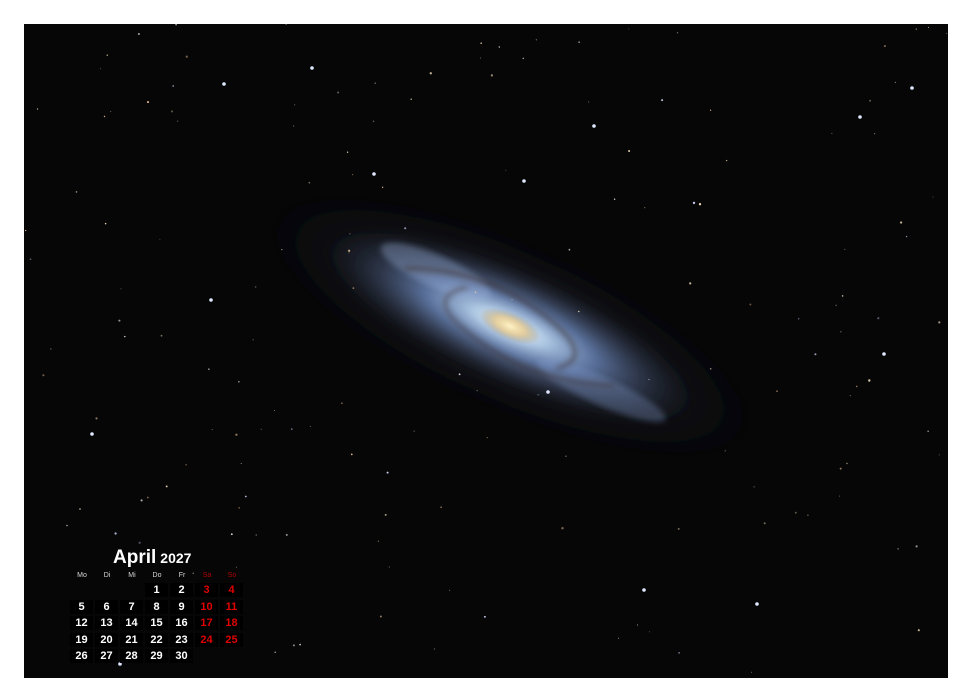 This screenshot has height=700, width=971. I want to click on day-cell: 21, so click(131, 639).